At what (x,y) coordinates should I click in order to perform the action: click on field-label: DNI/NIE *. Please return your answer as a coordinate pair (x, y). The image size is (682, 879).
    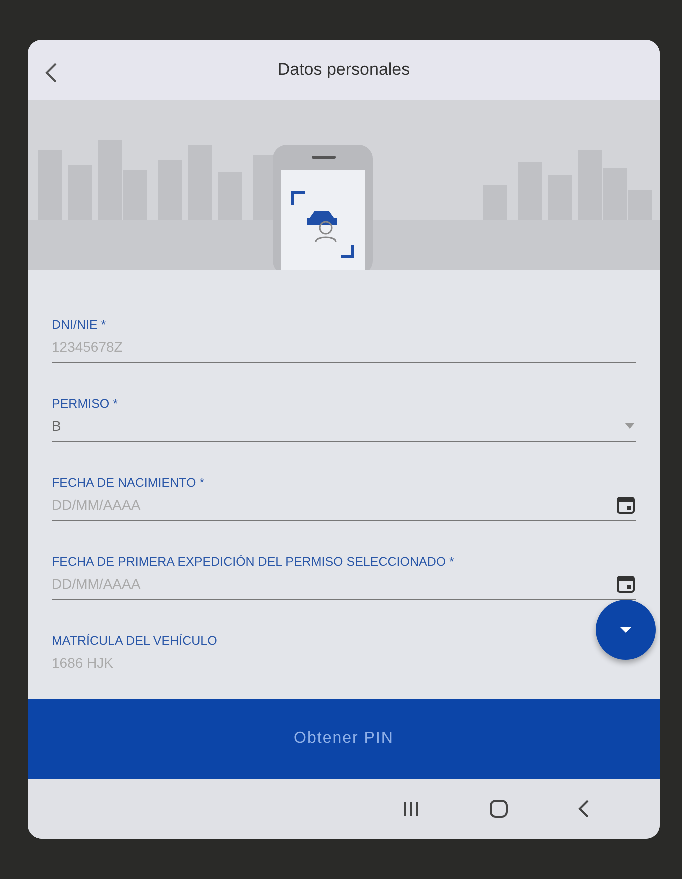
    Looking at the image, I should click on (79, 325).